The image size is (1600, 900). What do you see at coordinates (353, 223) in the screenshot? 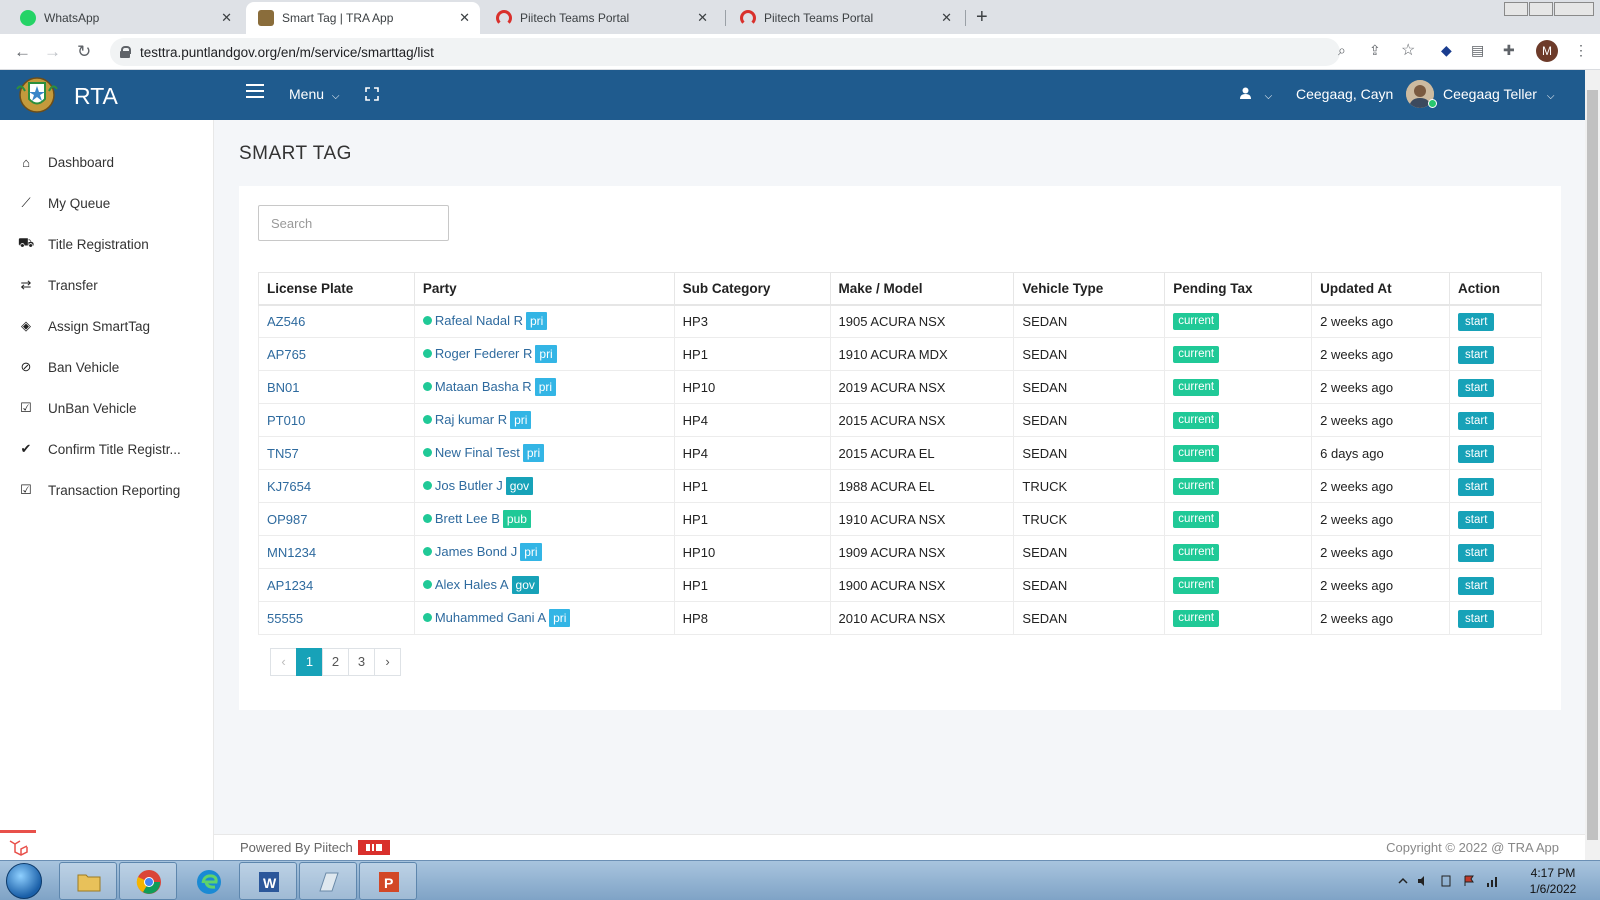
I see `search-input` at bounding box center [353, 223].